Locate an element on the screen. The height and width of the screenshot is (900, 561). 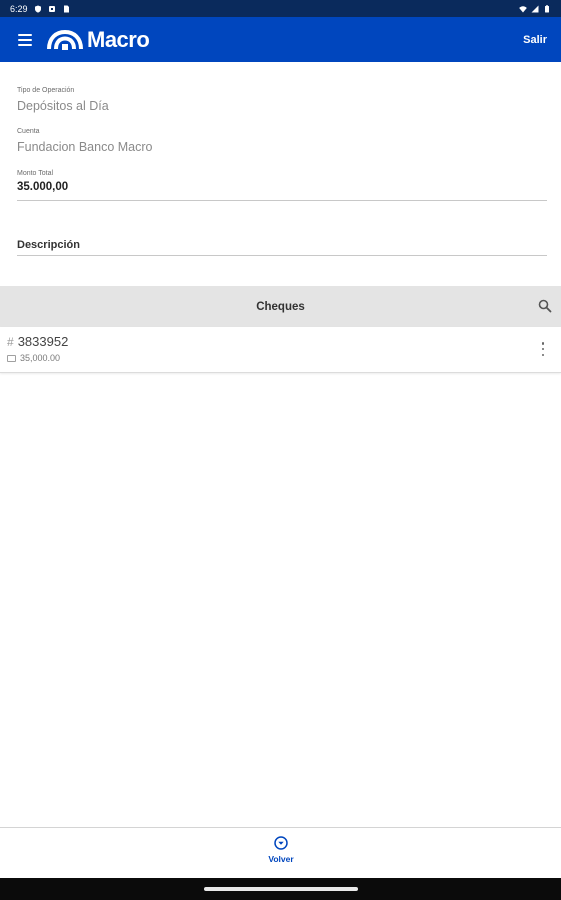
back-button: Volver is located at coordinates (281, 854).